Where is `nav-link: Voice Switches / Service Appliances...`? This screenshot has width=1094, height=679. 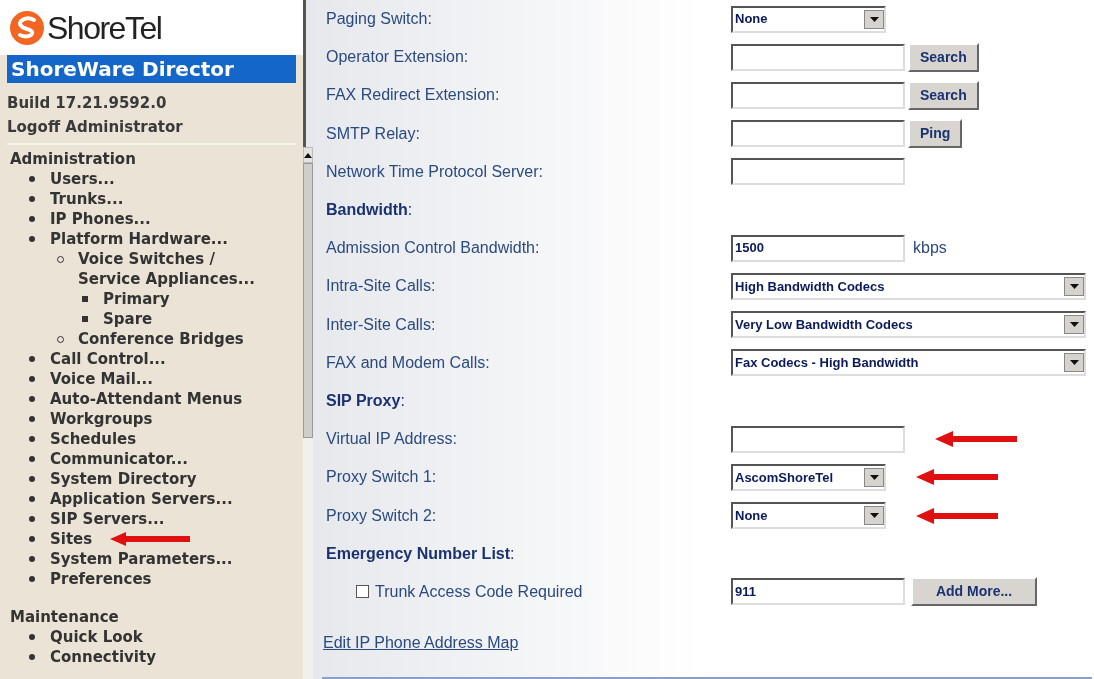 nav-link: Voice Switches / Service Appliances... is located at coordinates (178, 269).